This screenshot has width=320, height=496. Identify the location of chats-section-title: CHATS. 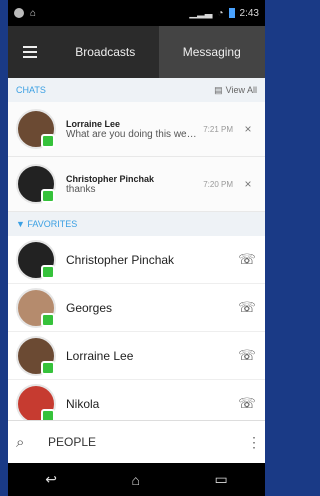
(31, 90).